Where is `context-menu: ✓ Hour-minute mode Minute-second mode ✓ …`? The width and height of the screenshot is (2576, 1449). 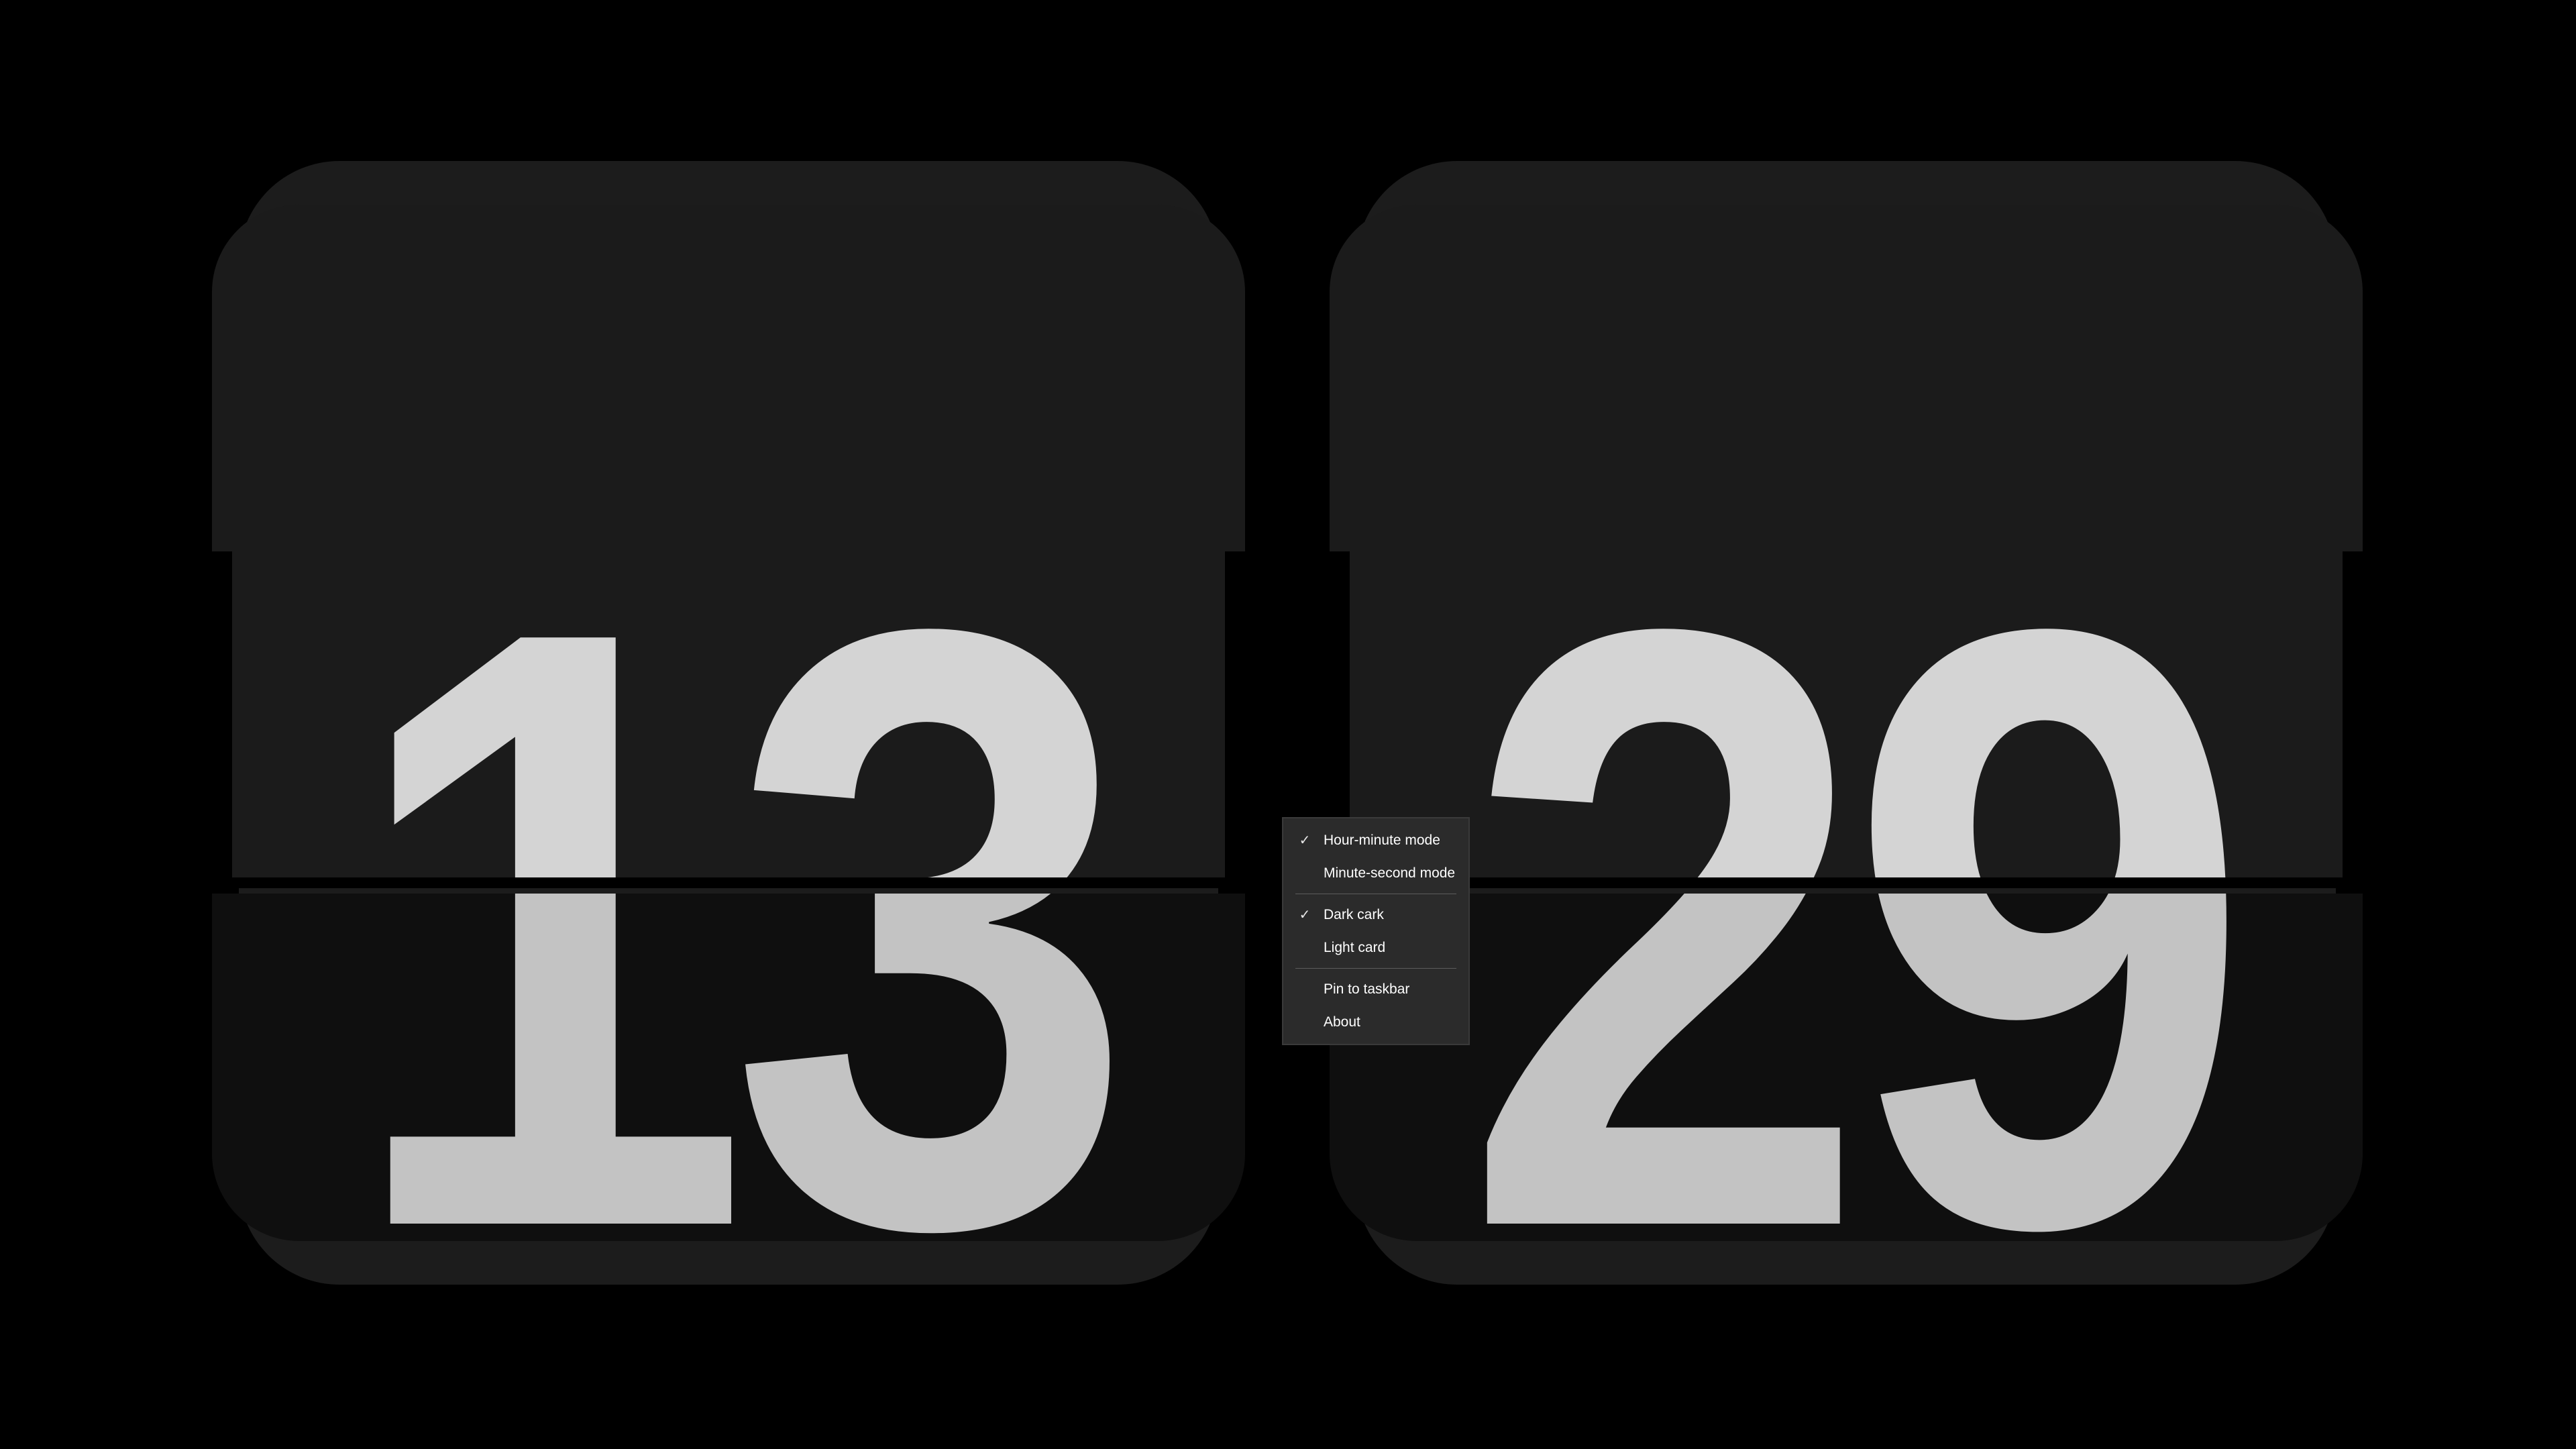 context-menu: ✓ Hour-minute mode Minute-second mode ✓ … is located at coordinates (1376, 931).